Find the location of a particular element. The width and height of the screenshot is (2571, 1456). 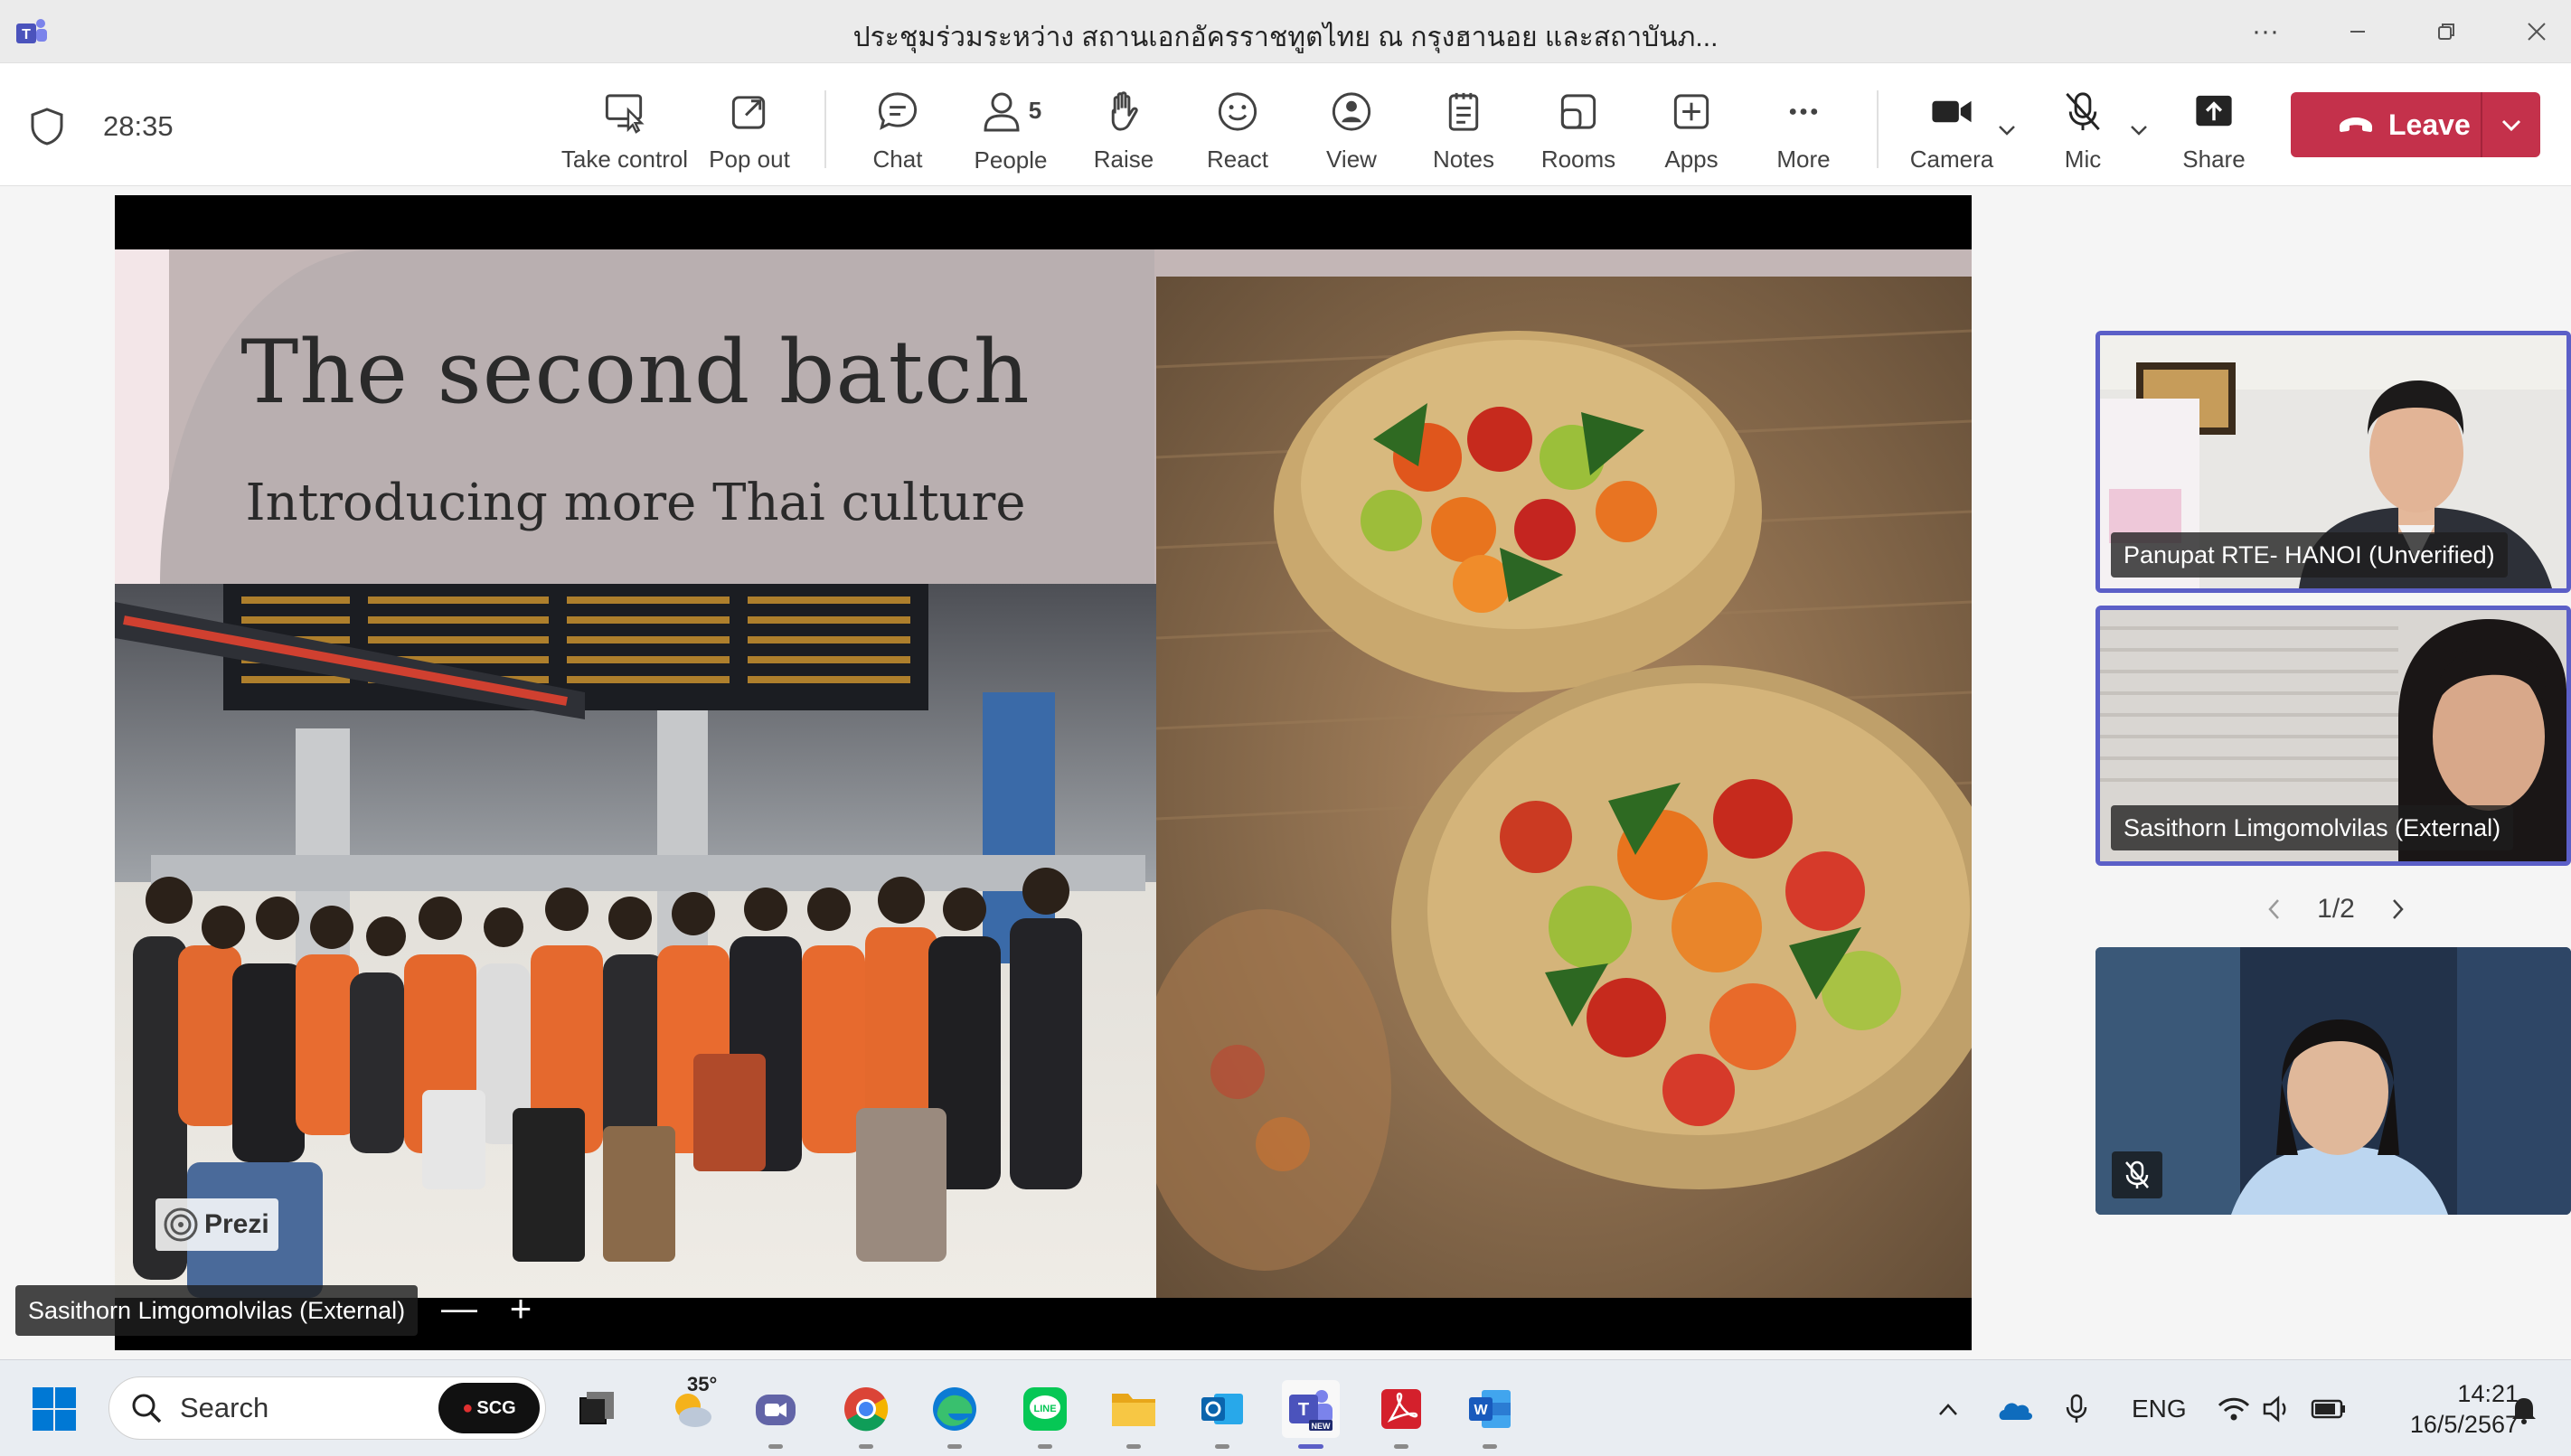

camera-options-chevron-icon is located at coordinates (2007, 130).